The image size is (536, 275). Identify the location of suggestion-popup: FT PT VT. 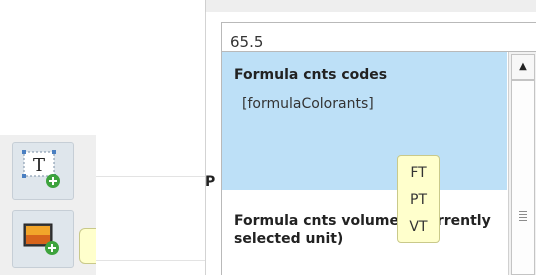
(418, 199).